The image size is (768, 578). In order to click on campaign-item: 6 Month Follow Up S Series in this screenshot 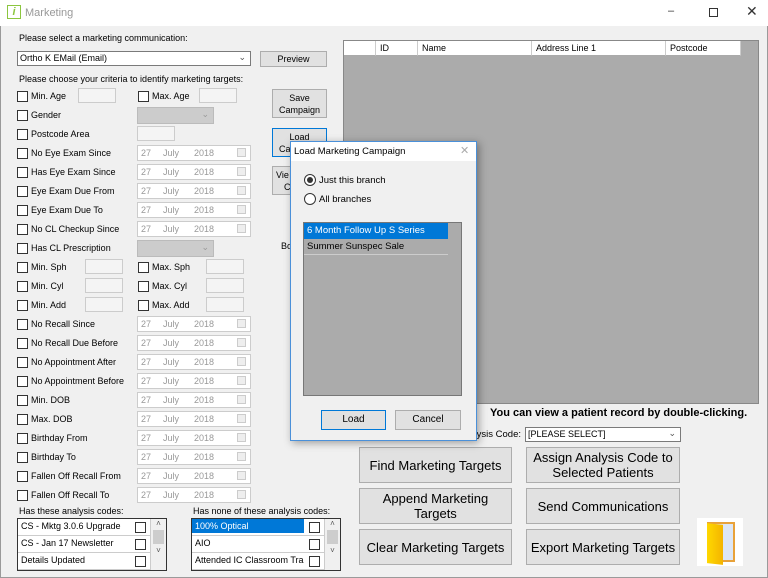, I will do `click(376, 231)`.